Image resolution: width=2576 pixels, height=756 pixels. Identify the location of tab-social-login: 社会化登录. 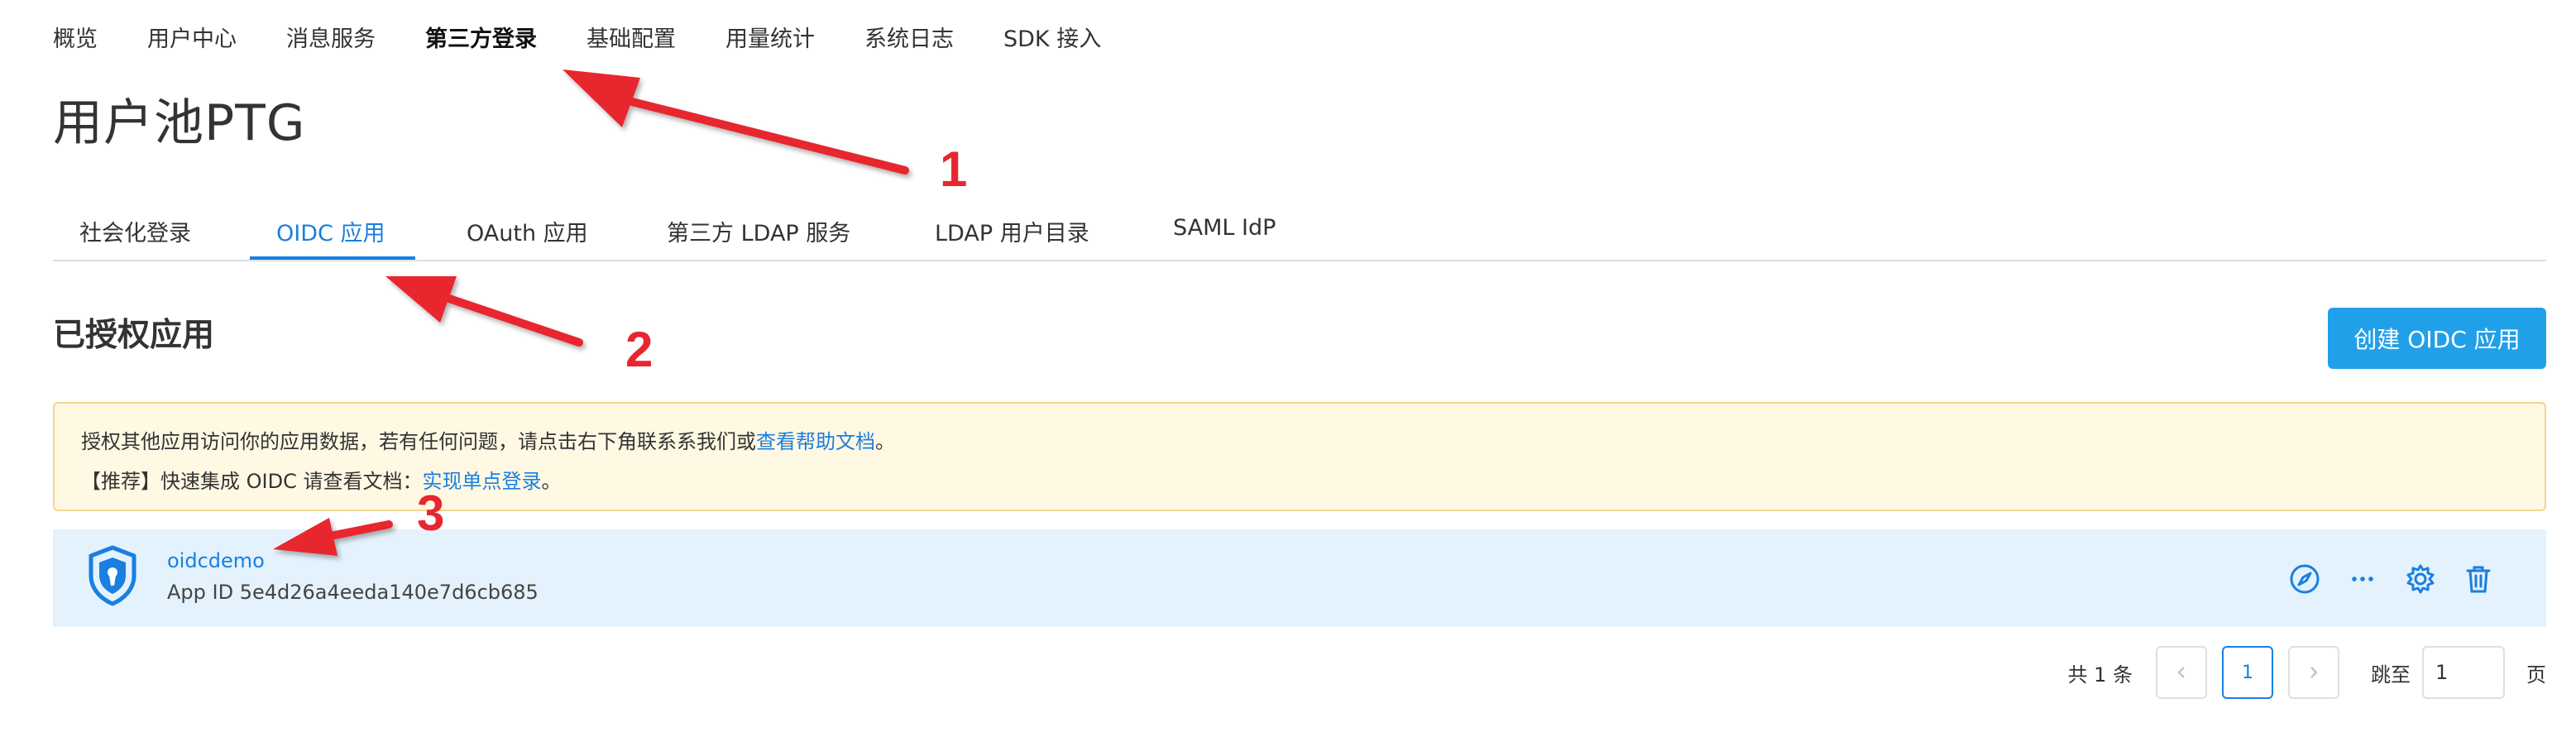
(135, 231).